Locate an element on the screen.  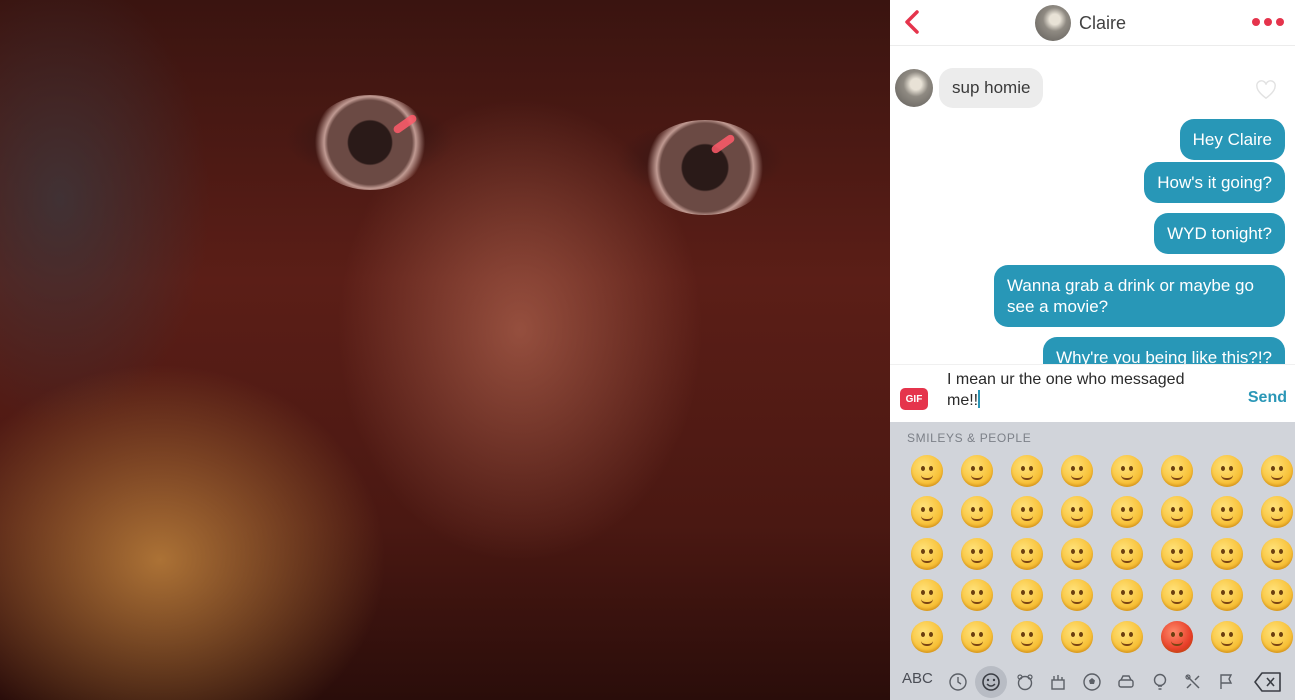
back-button is located at coordinates (913, 22).